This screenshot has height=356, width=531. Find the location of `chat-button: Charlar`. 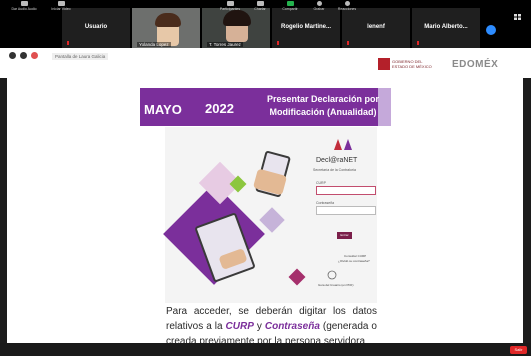

chat-button: Charlar is located at coordinates (260, 6).